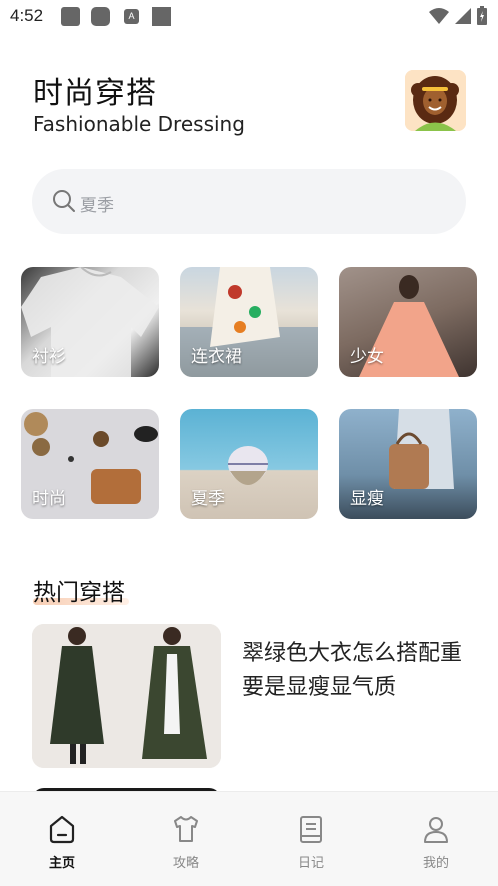  Describe the element at coordinates (27, 15) in the screenshot. I see `status-time: 4:52` at that location.